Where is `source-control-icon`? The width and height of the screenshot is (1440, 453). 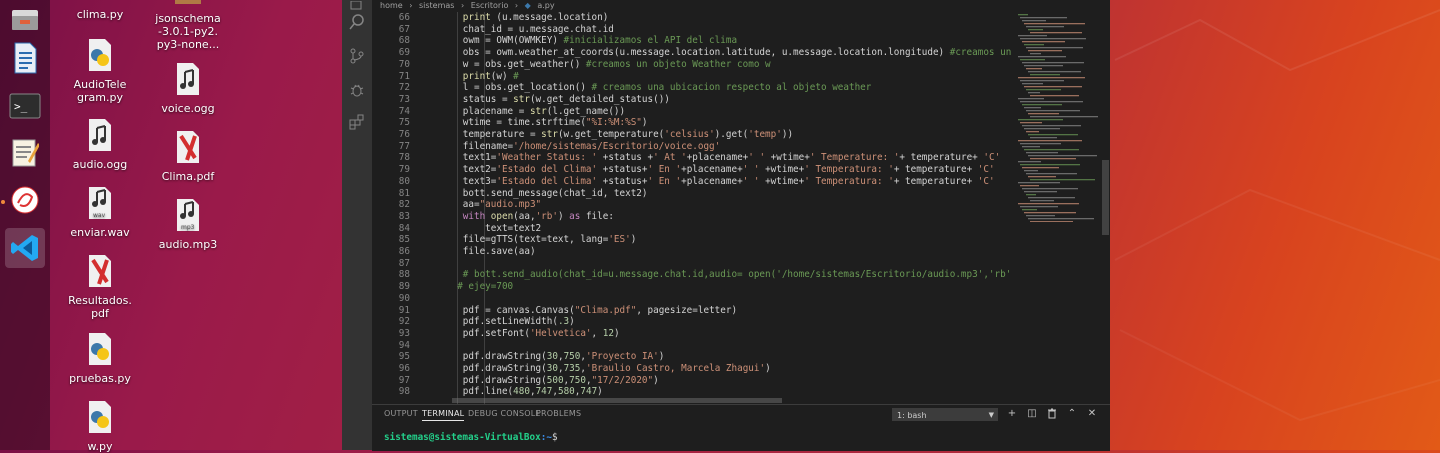 source-control-icon is located at coordinates (357, 58).